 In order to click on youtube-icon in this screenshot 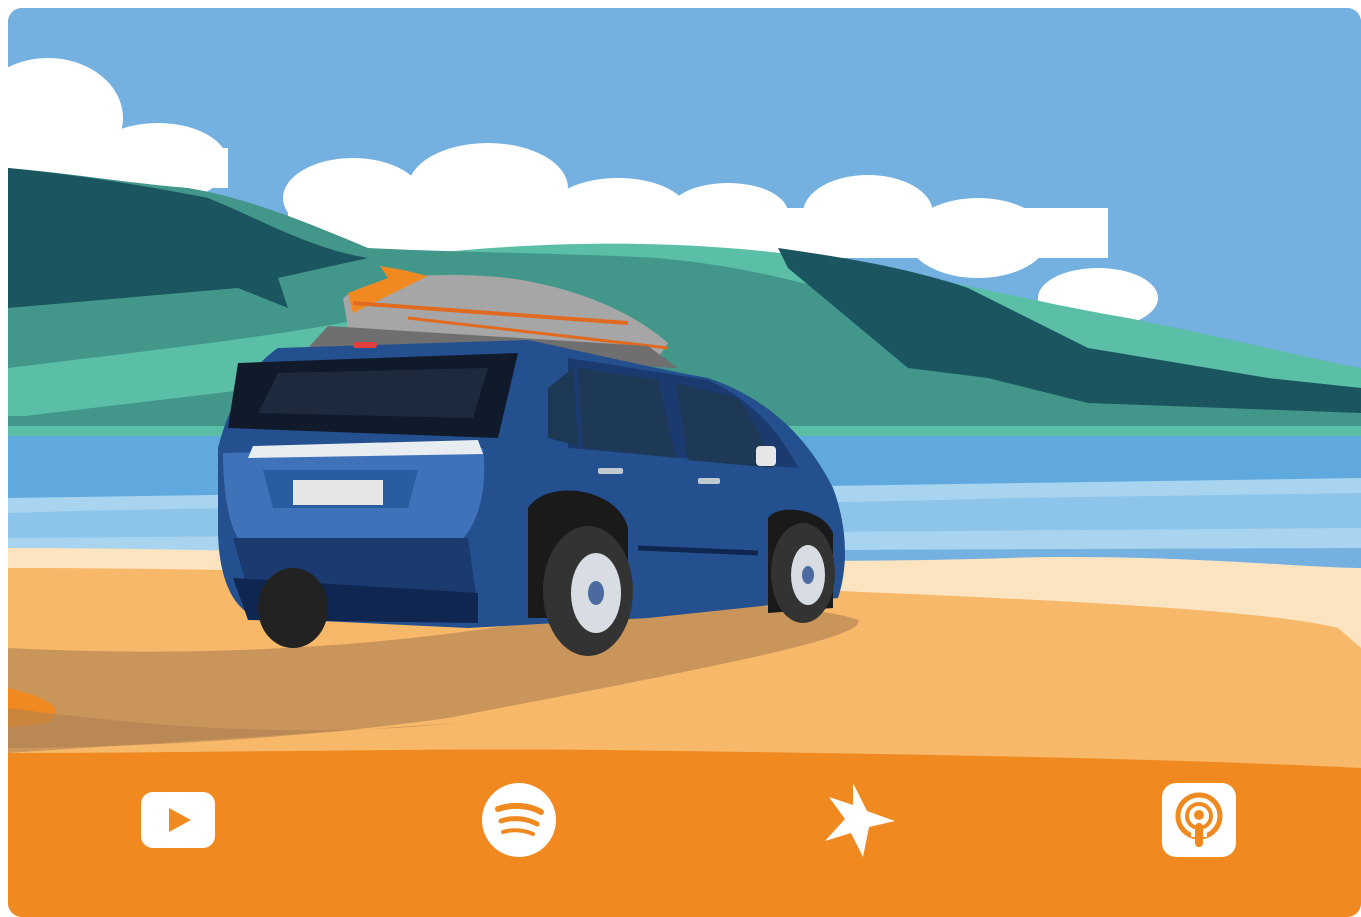, I will do `click(178, 820)`.